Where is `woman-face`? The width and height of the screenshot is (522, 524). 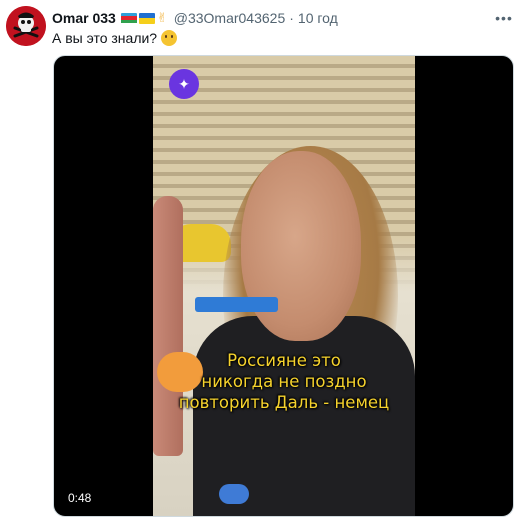 woman-face is located at coordinates (301, 246).